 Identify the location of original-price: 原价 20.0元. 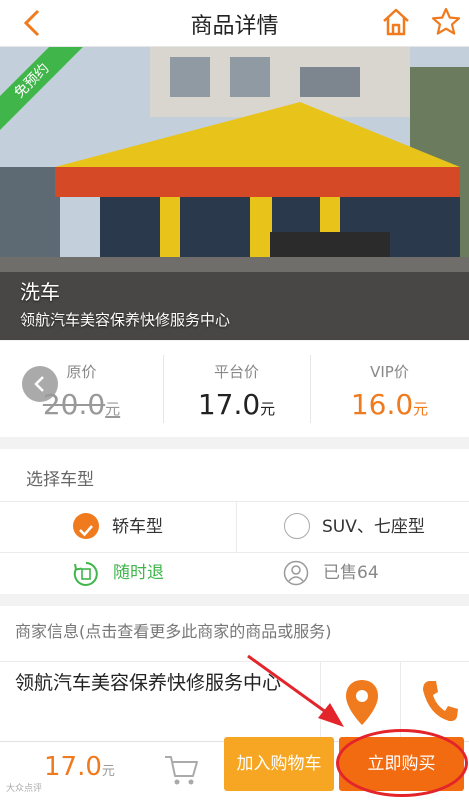
(81, 389).